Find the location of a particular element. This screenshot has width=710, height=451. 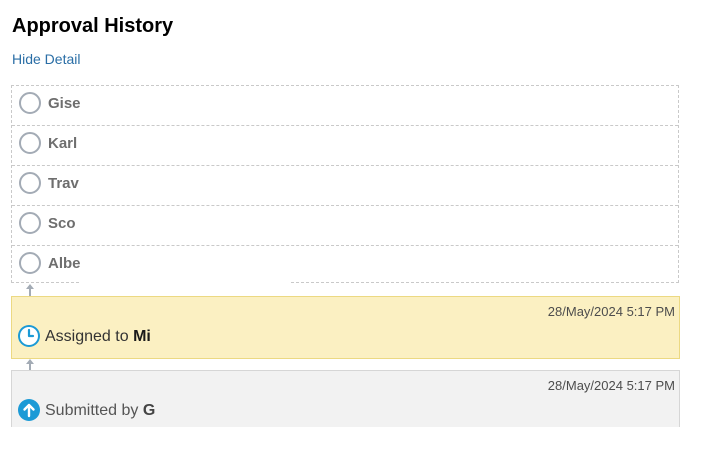

history-card-submitted: 28/May/2024 5:17 PM Submitted by G is located at coordinates (345, 398).